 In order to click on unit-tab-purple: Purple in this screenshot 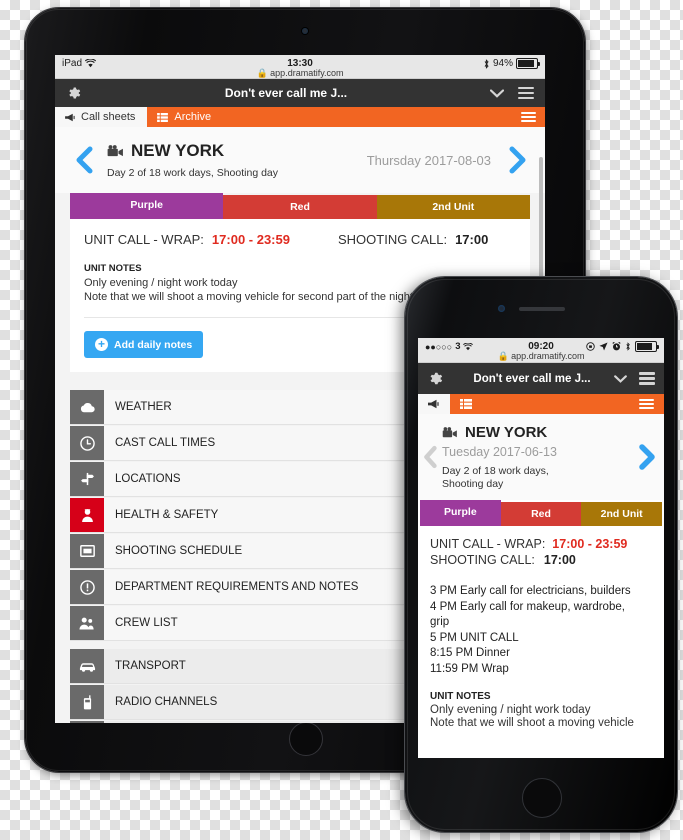, I will do `click(147, 206)`.